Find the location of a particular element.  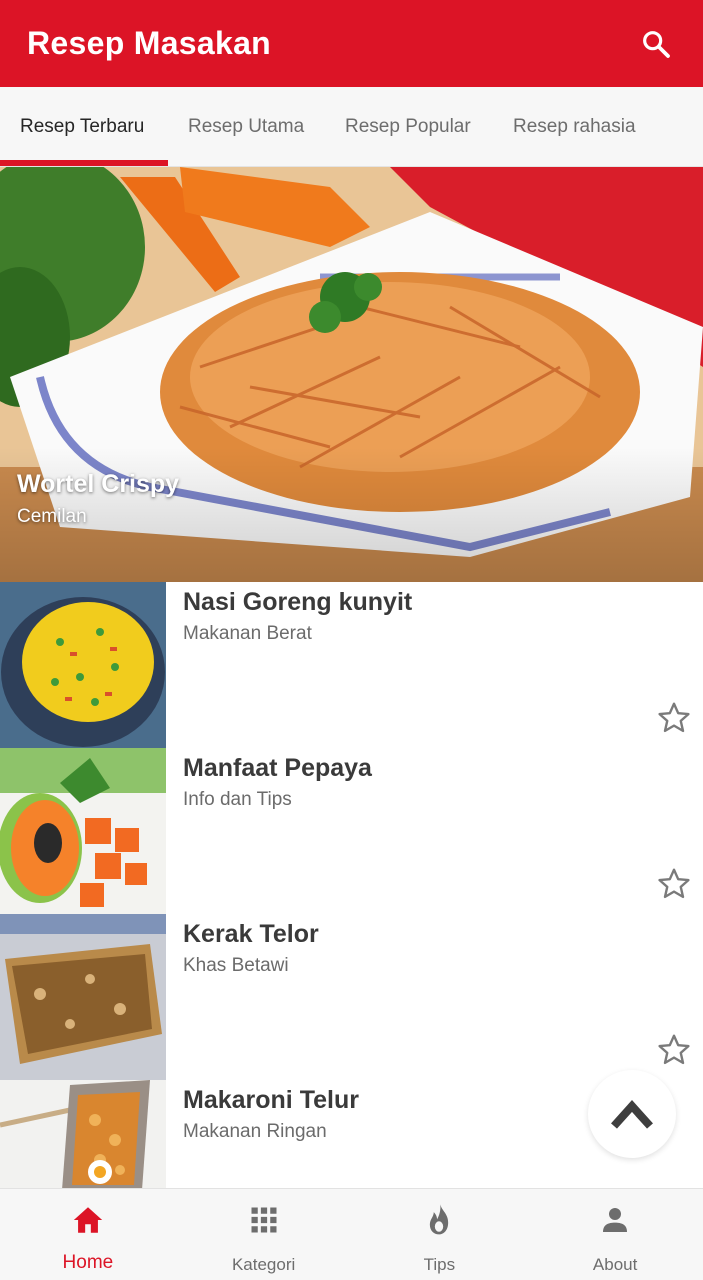

bottom-navigation: Home Kategori Tips About is located at coordinates (351, 1234).